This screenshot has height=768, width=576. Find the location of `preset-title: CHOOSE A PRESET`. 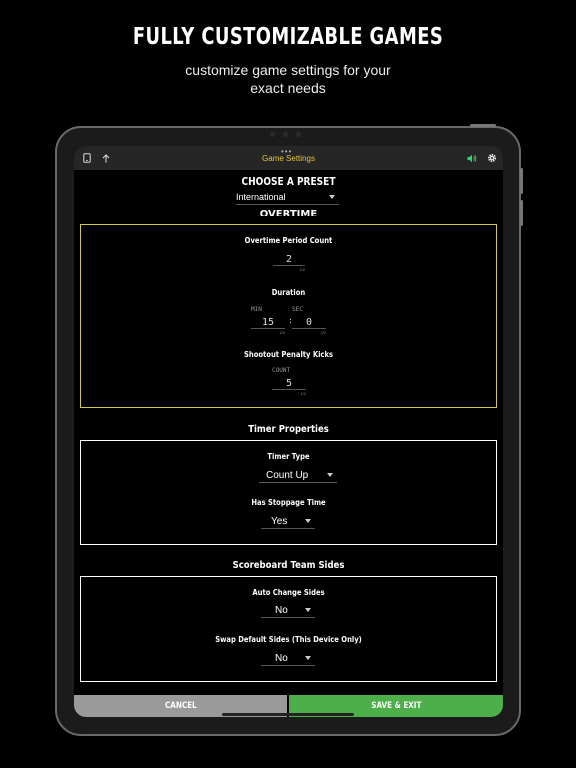

preset-title: CHOOSE A PRESET is located at coordinates (288, 181).